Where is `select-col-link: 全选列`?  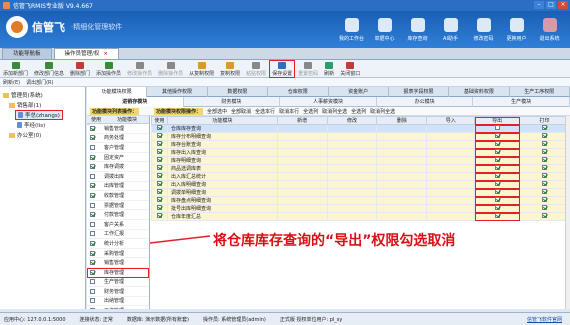
select-col-link: 全选列 is located at coordinates (310, 111).